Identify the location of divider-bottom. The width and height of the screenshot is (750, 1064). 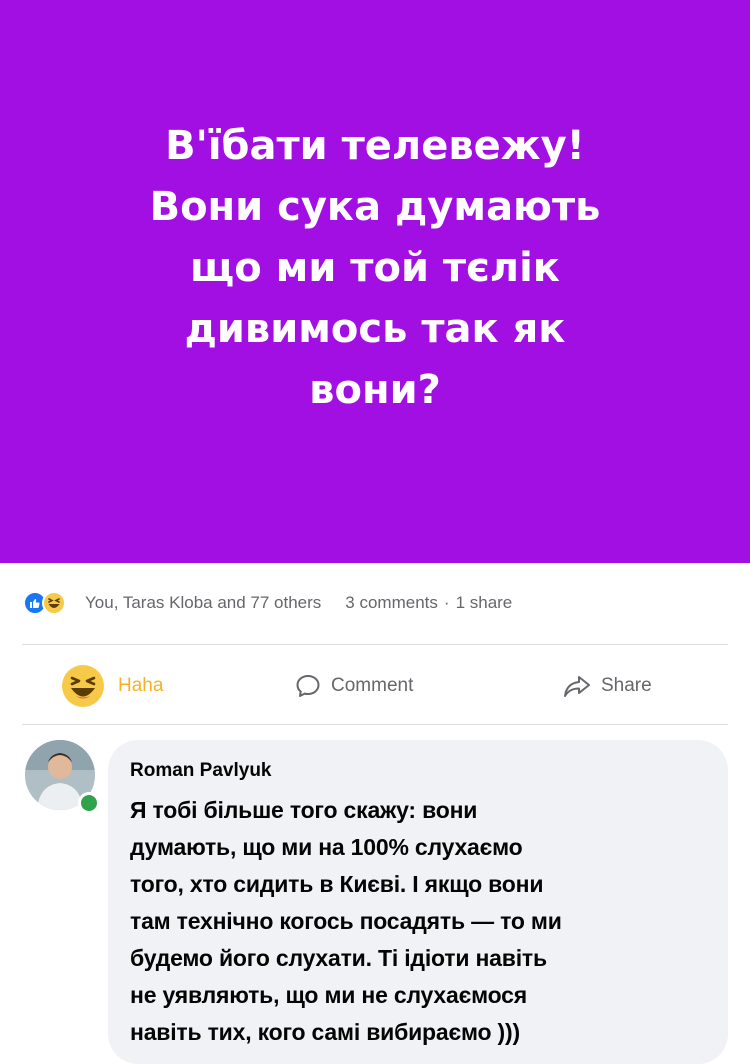
(375, 724).